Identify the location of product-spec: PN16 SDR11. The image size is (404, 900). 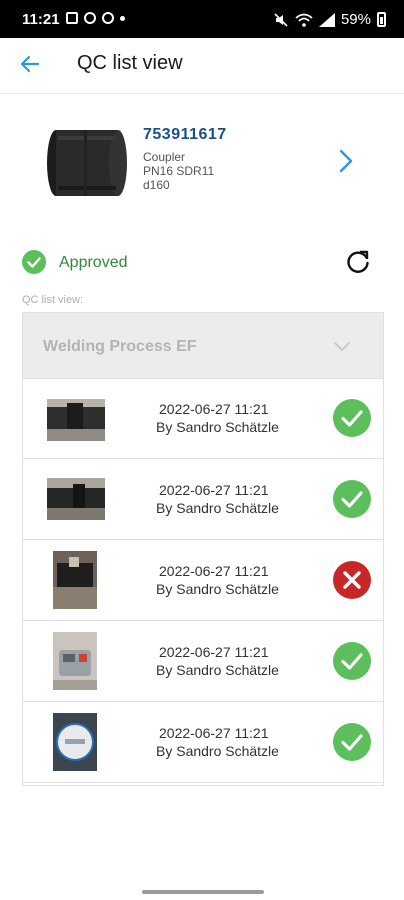
(179, 171).